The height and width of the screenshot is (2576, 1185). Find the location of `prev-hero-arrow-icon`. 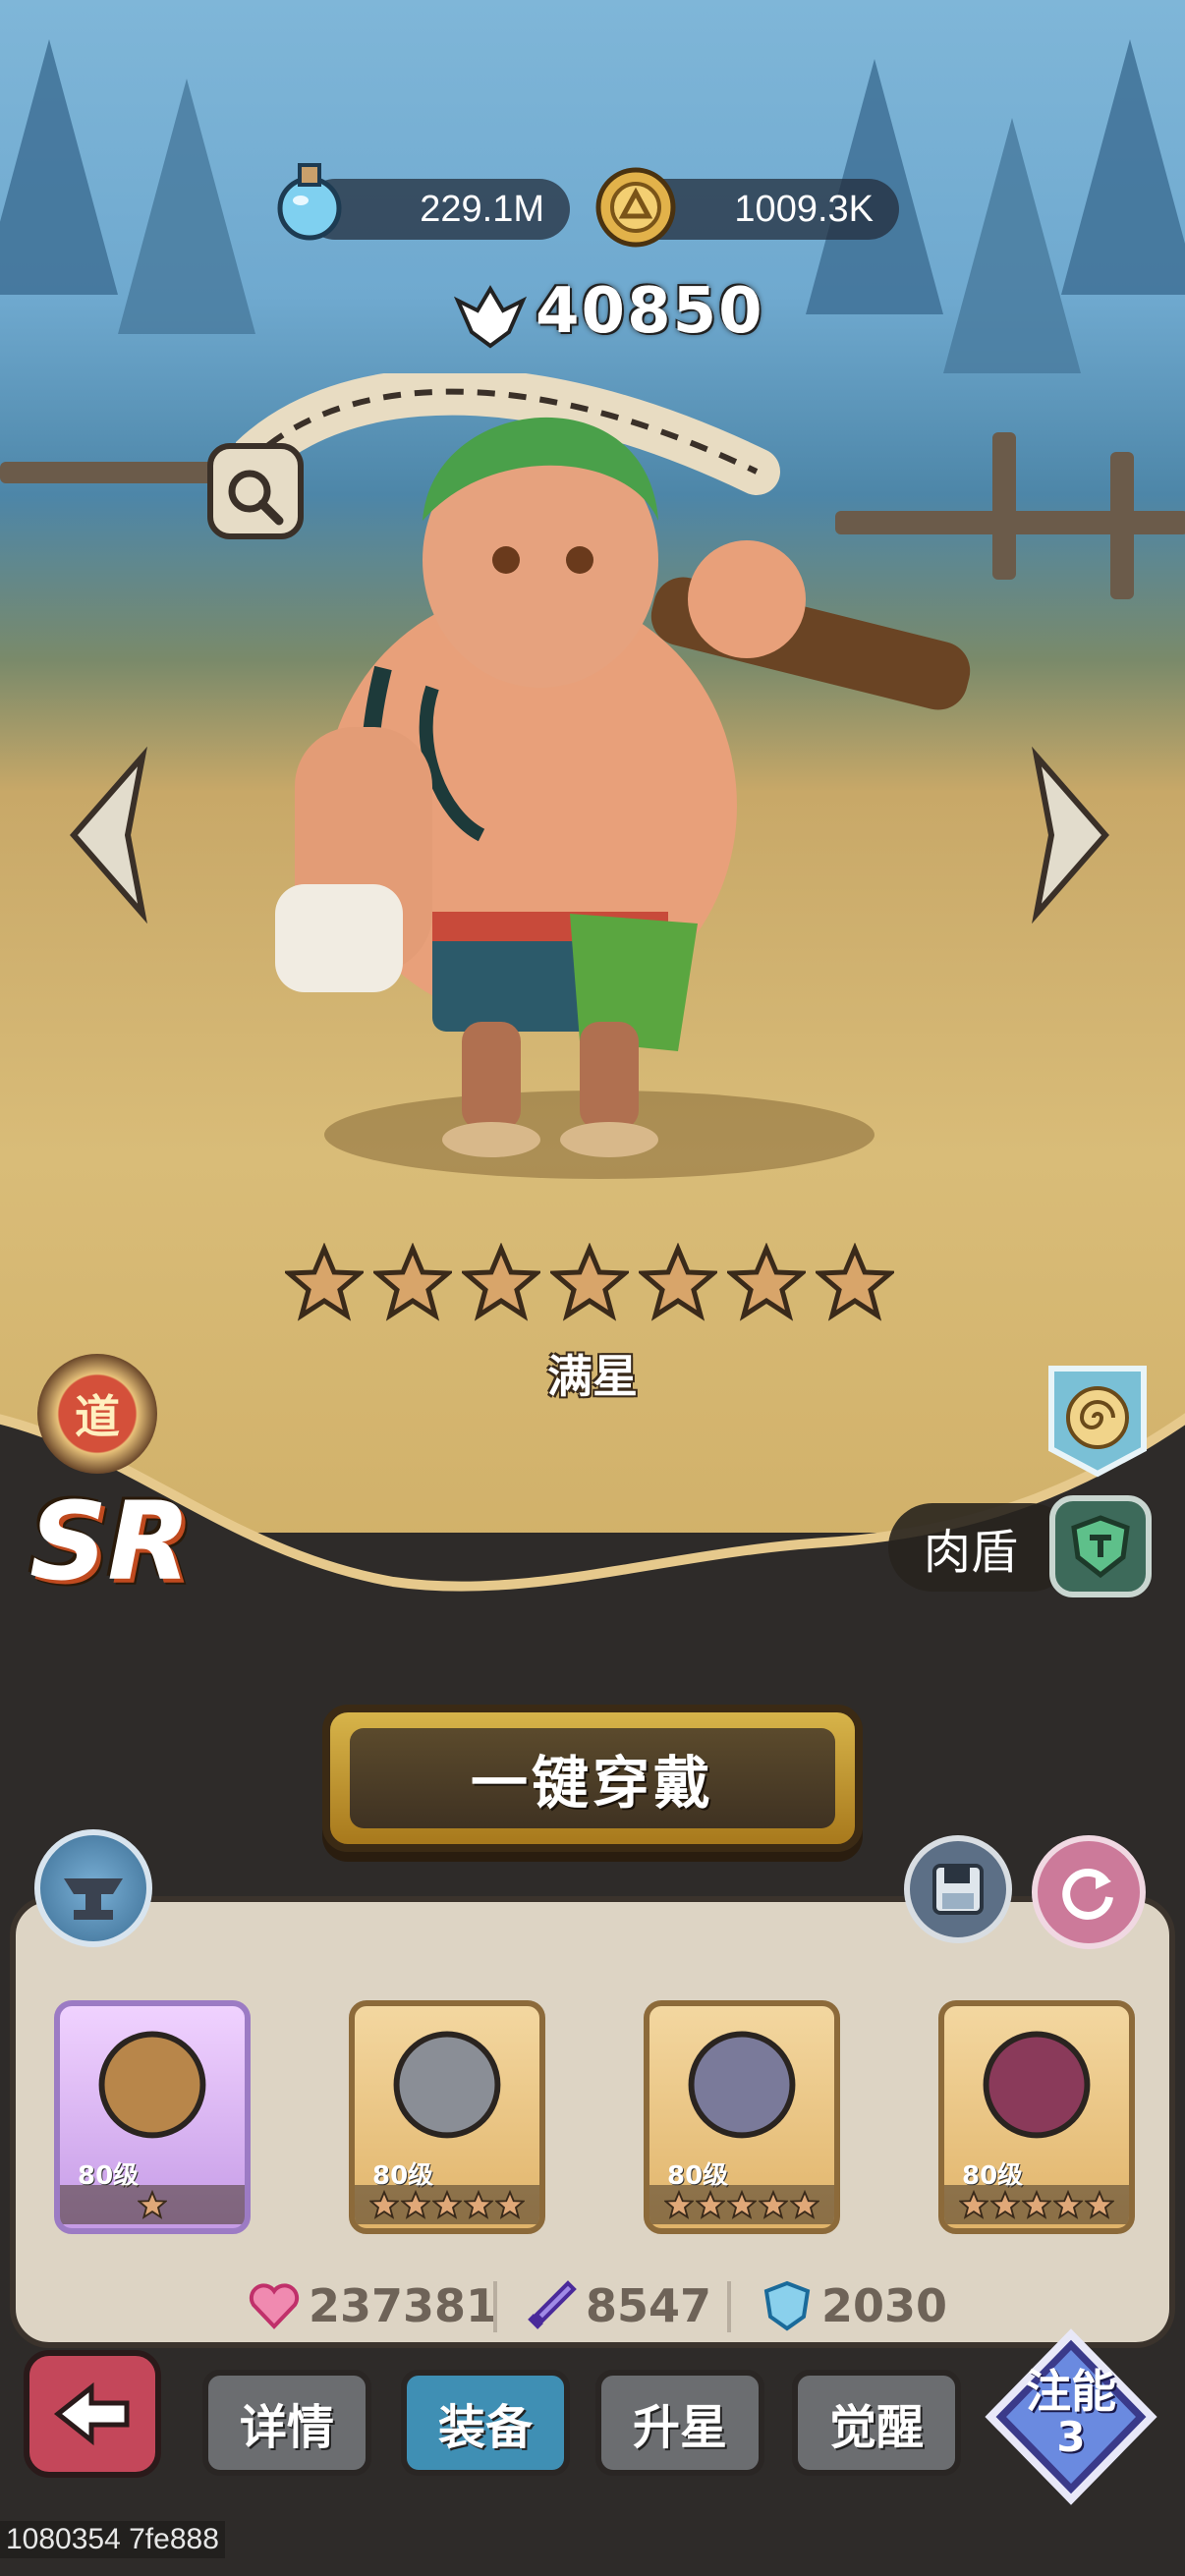

prev-hero-arrow-icon is located at coordinates (113, 835).